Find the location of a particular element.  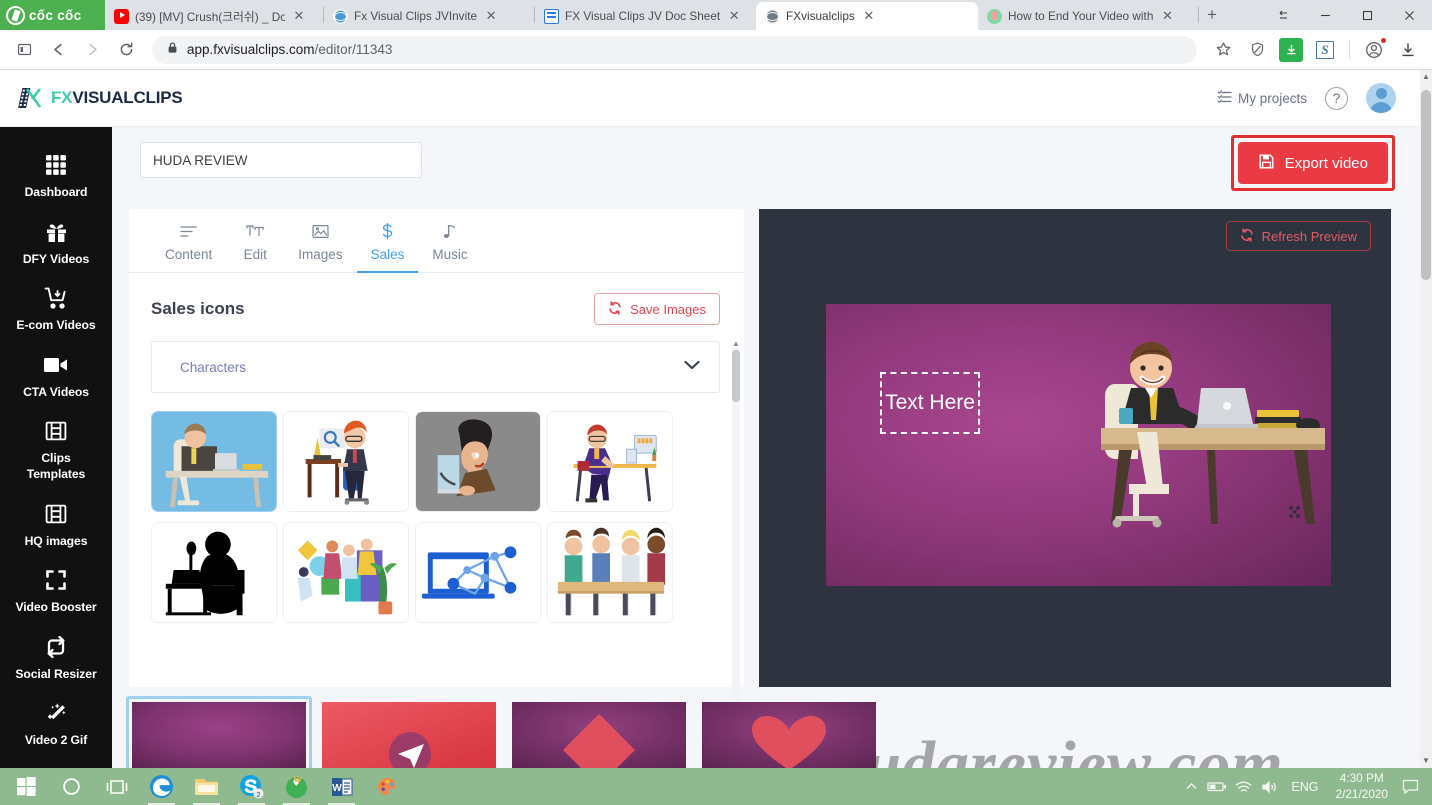

panel-scrollbar: ▲ ▼ is located at coordinates (736, 548).